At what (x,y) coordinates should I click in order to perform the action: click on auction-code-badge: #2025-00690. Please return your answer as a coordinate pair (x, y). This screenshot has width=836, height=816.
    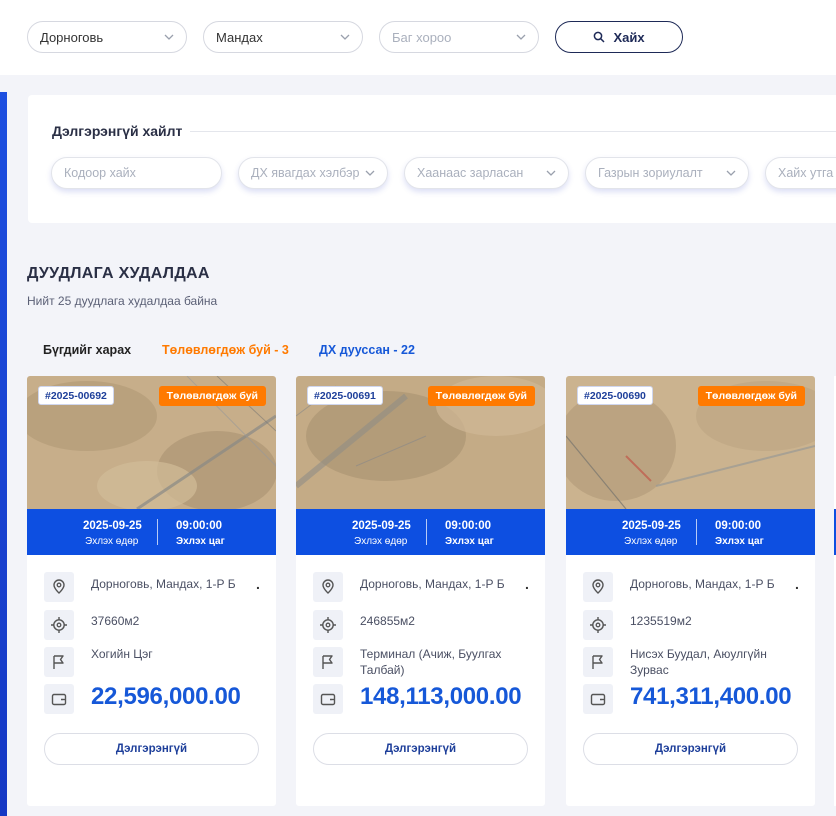
    Looking at the image, I should click on (615, 395).